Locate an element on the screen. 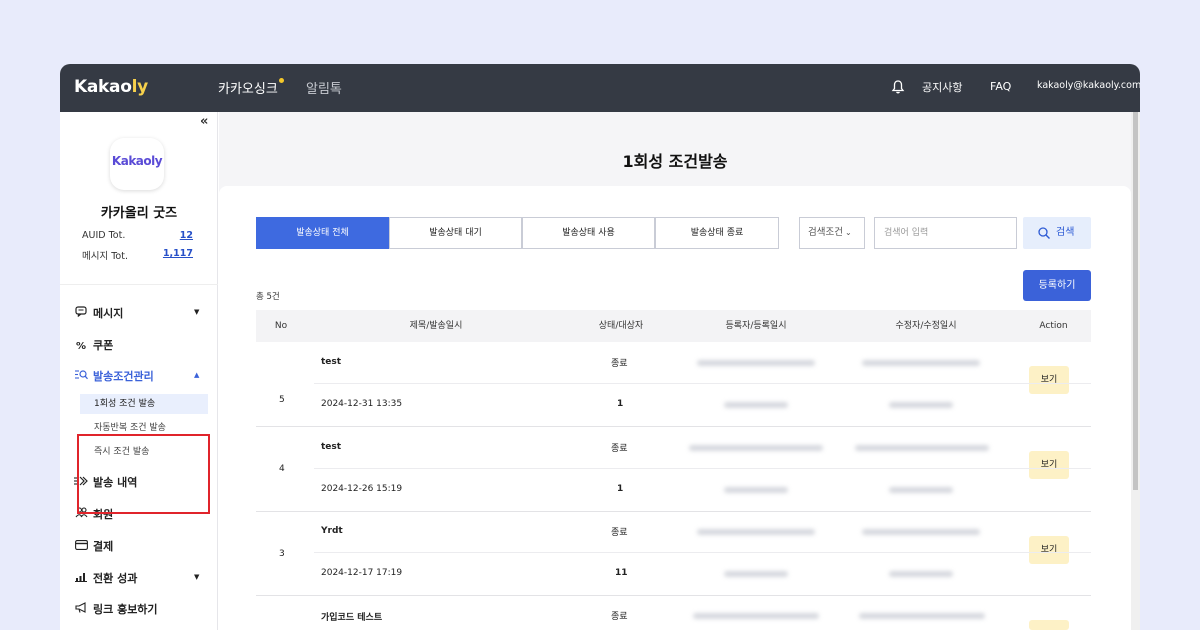  message-total-label: 메시지 Tot. is located at coordinates (105, 256).